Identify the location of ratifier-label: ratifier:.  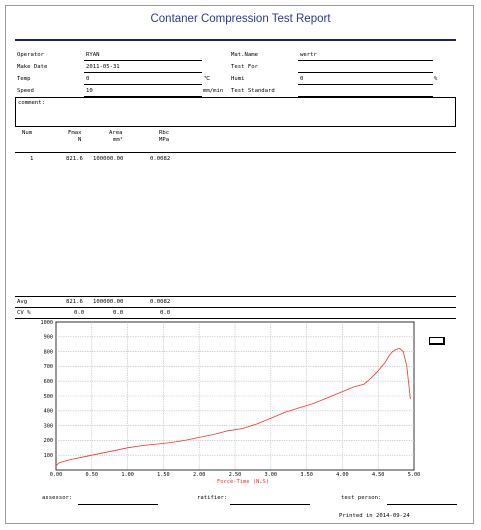
(212, 498).